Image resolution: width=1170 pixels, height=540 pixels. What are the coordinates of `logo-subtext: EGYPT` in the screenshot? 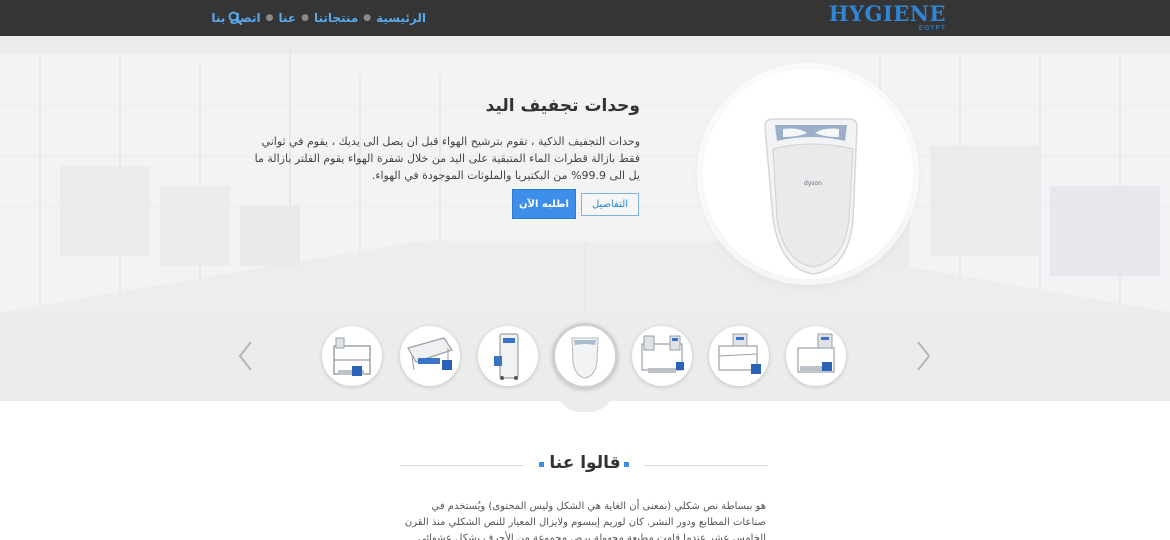 It's located at (932, 28).